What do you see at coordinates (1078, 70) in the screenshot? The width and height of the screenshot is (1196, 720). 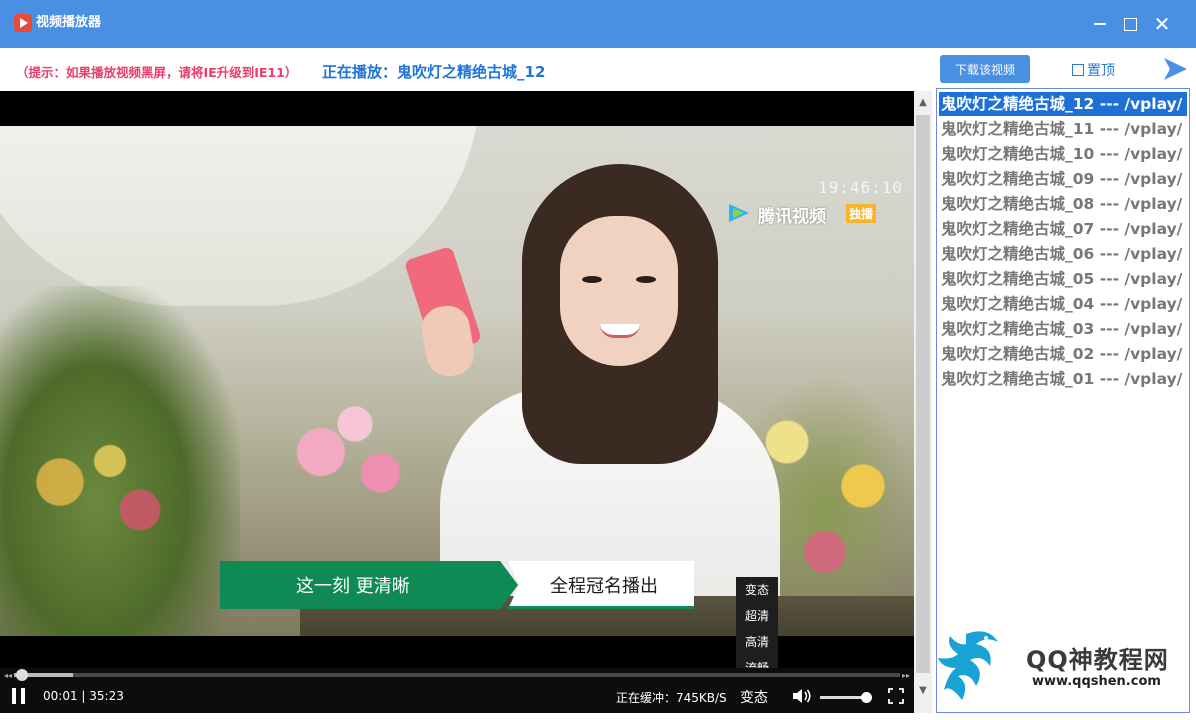 I see `checkbox-box` at bounding box center [1078, 70].